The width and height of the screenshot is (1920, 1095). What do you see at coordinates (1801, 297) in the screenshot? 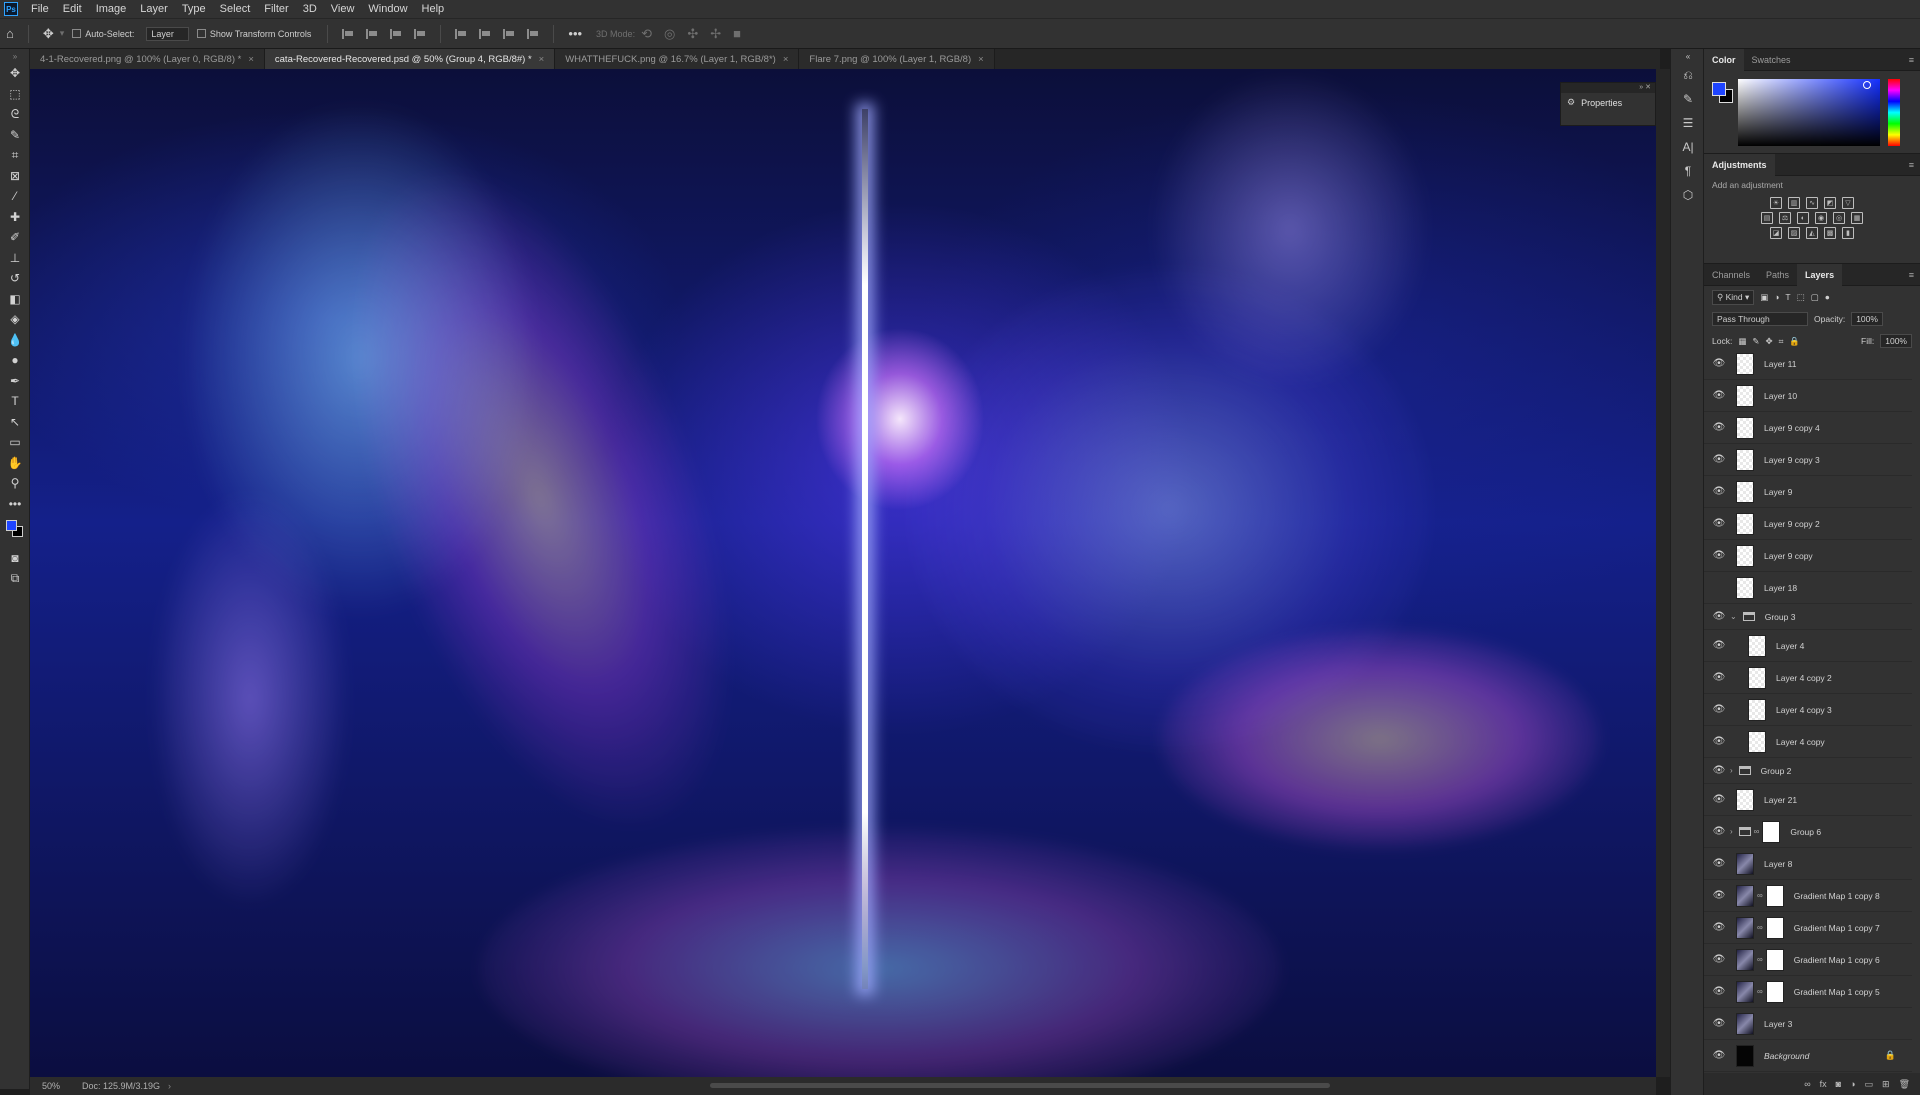
I see `filter-shape-icon: ⬚` at bounding box center [1801, 297].